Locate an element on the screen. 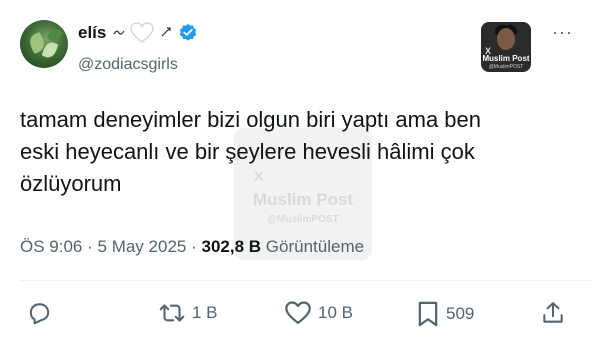 This screenshot has width=605, height=348. action-bar: 1 B 10 B 509 is located at coordinates (305, 315).